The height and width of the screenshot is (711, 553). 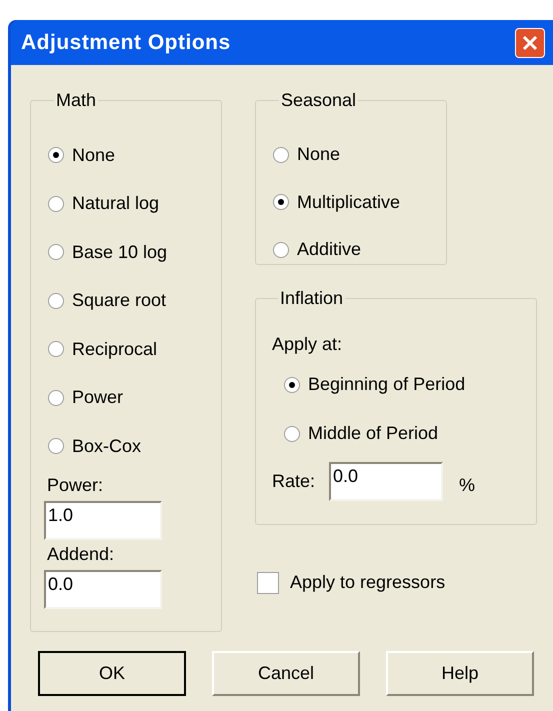 What do you see at coordinates (81, 554) in the screenshot?
I see `field-label: Addend:` at bounding box center [81, 554].